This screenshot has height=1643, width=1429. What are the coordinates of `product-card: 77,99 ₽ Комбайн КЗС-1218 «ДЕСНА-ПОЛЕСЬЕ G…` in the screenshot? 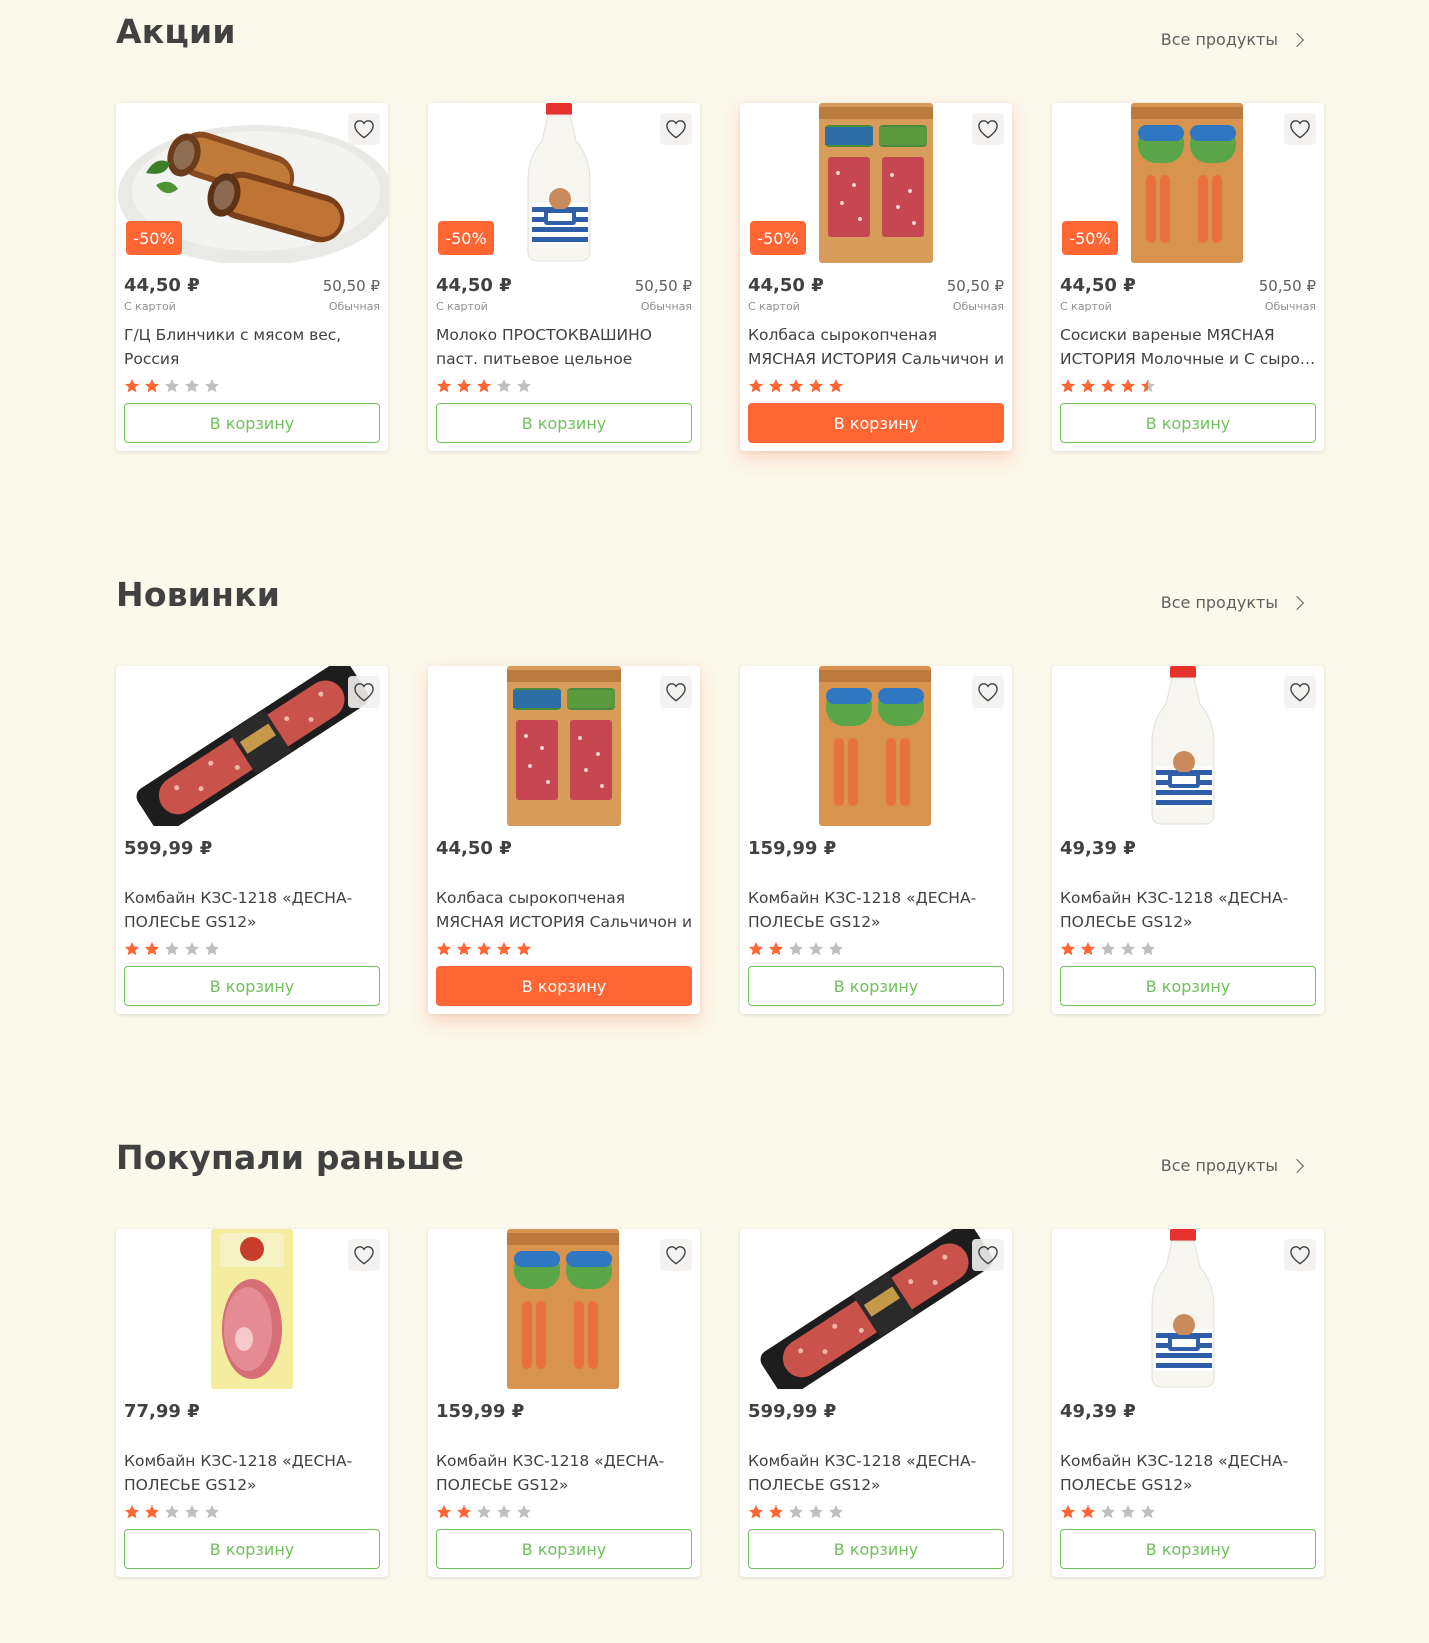 It's located at (252, 1403).